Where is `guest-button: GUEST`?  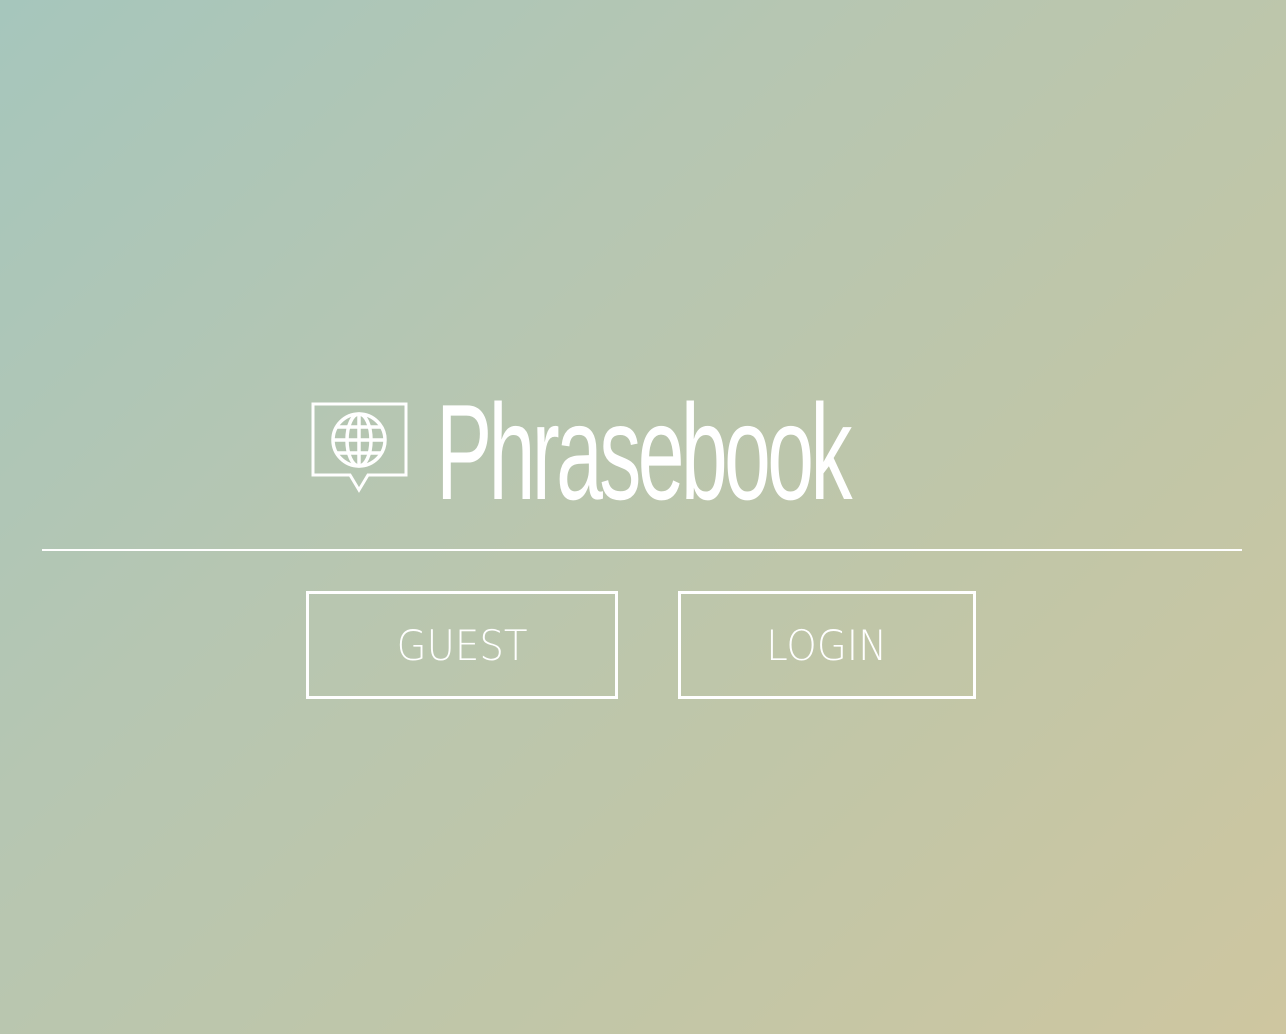 guest-button: GUEST is located at coordinates (462, 645).